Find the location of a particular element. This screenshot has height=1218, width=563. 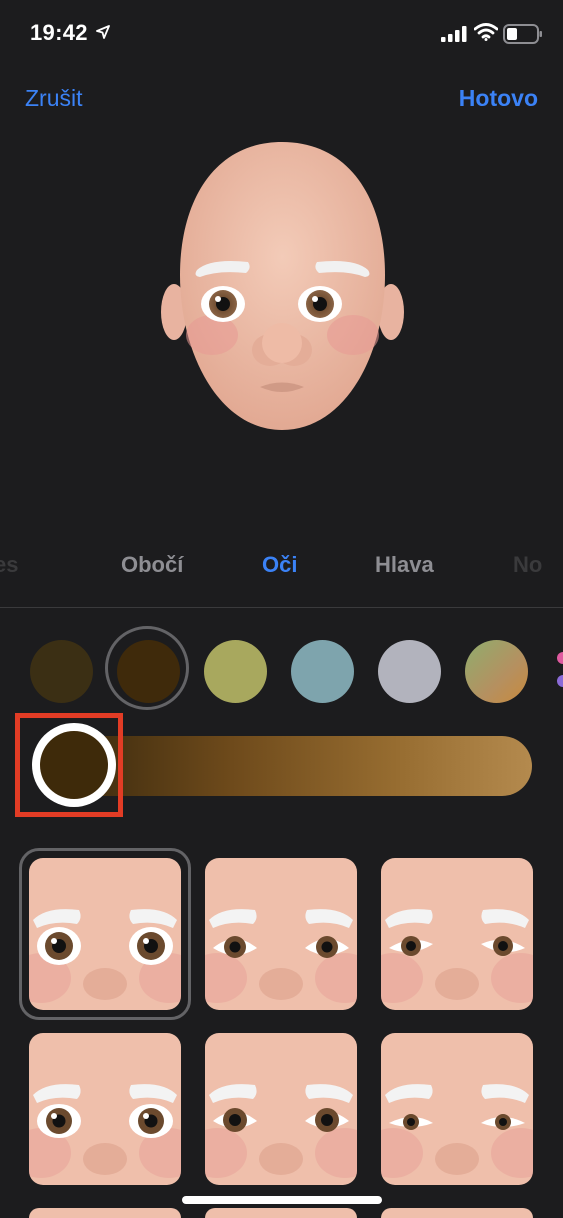

tab-head: Hlava is located at coordinates (404, 565).